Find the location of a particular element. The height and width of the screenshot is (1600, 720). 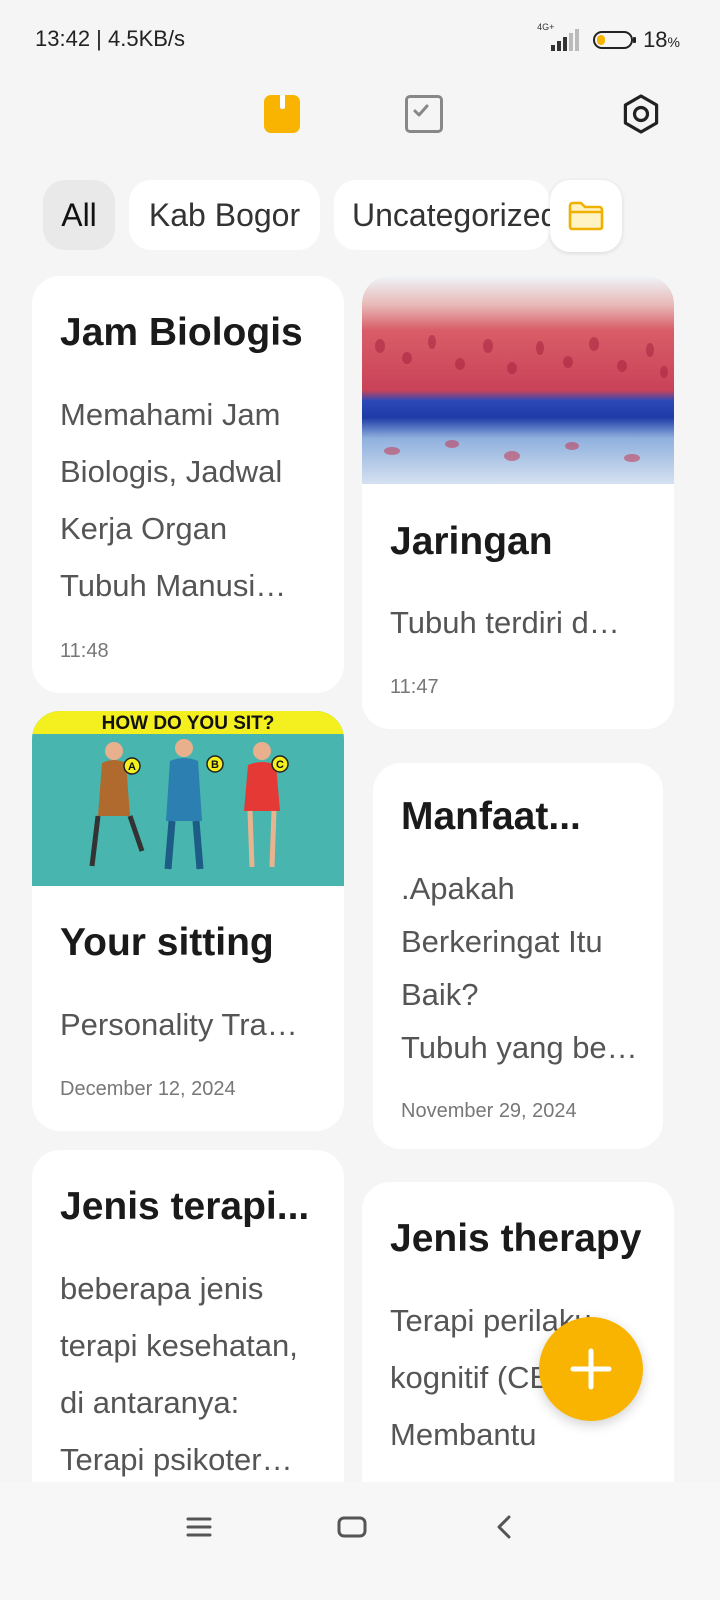

note-title: Jenis therapy is located at coordinates (516, 1238).